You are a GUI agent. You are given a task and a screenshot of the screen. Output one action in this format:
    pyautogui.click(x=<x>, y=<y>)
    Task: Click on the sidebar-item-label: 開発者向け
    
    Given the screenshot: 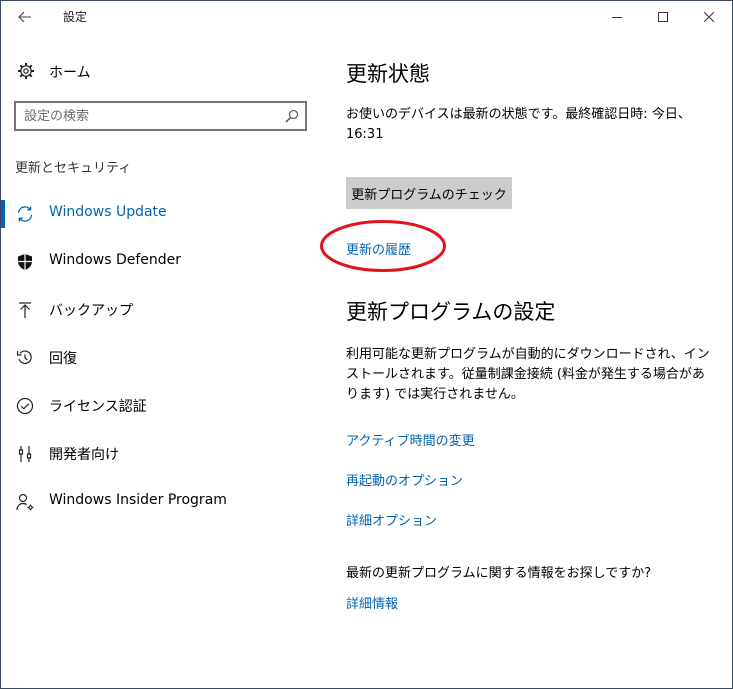 What is the action you would take?
    pyautogui.click(x=84, y=455)
    